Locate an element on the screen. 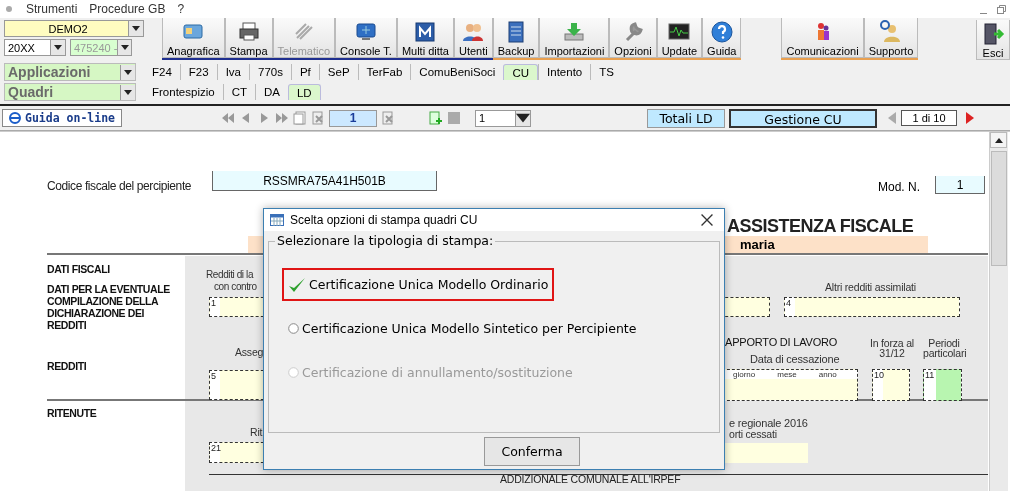 The image size is (1010, 491). date-field: giorno mese anno is located at coordinates (790, 385).